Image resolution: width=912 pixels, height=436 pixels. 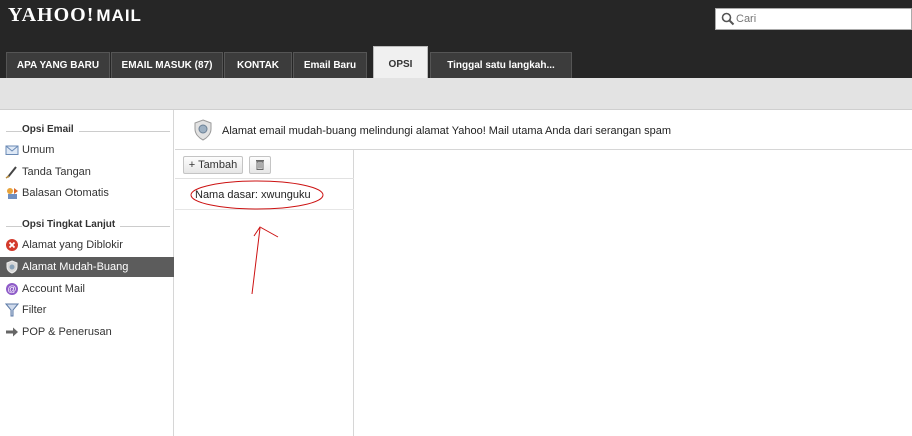 What do you see at coordinates (258, 65) in the screenshot?
I see `tab-kontak: KONTAK` at bounding box center [258, 65].